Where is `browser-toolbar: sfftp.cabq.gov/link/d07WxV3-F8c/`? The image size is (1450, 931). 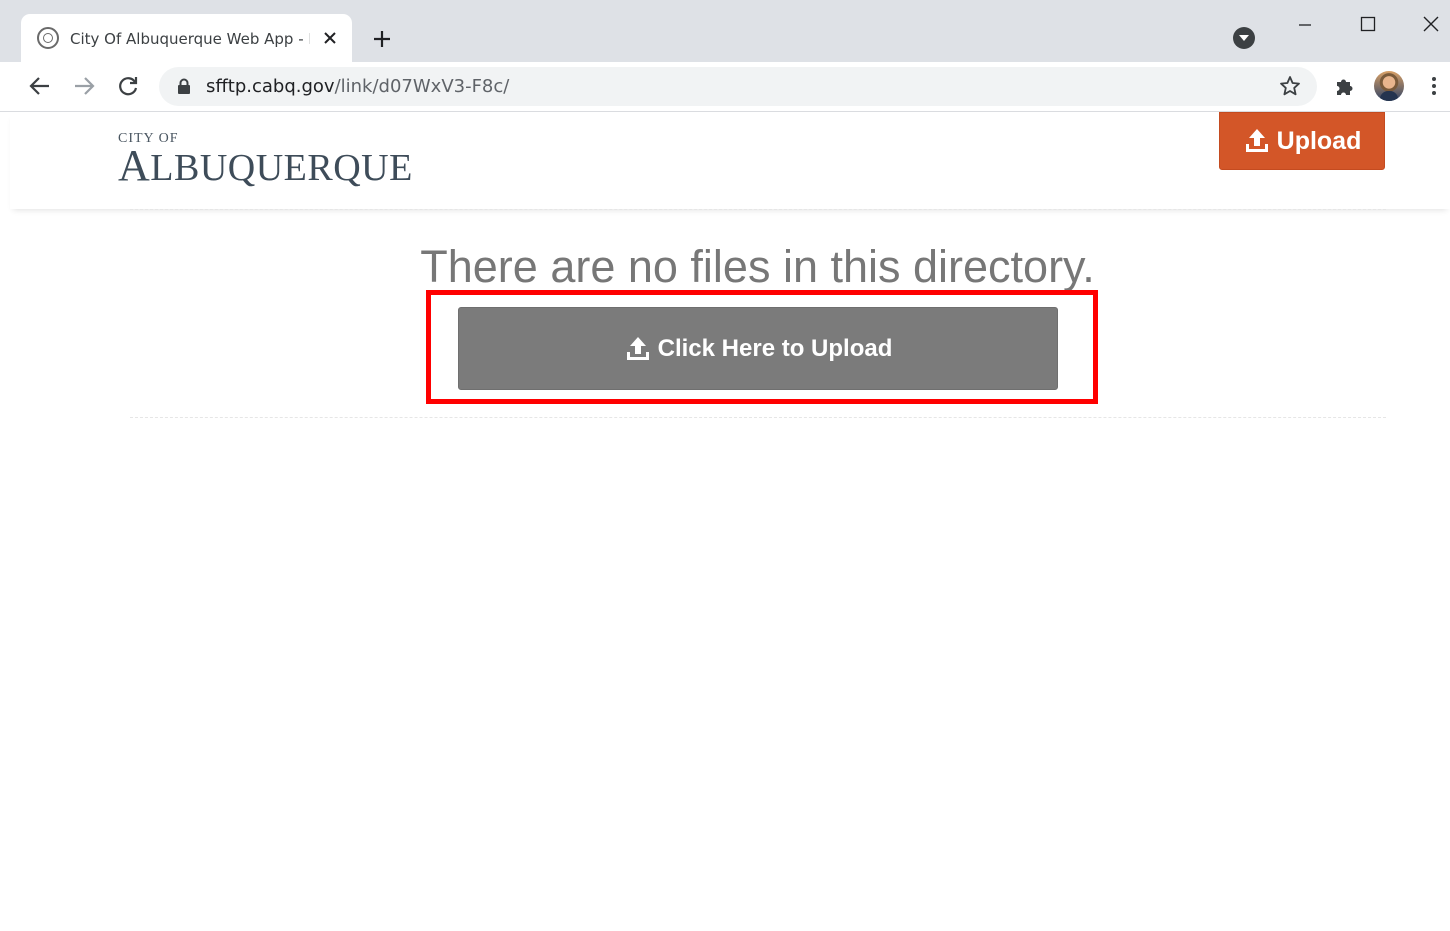
browser-toolbar: sfftp.cabq.gov/link/d07WxV3-F8c/ is located at coordinates (725, 87).